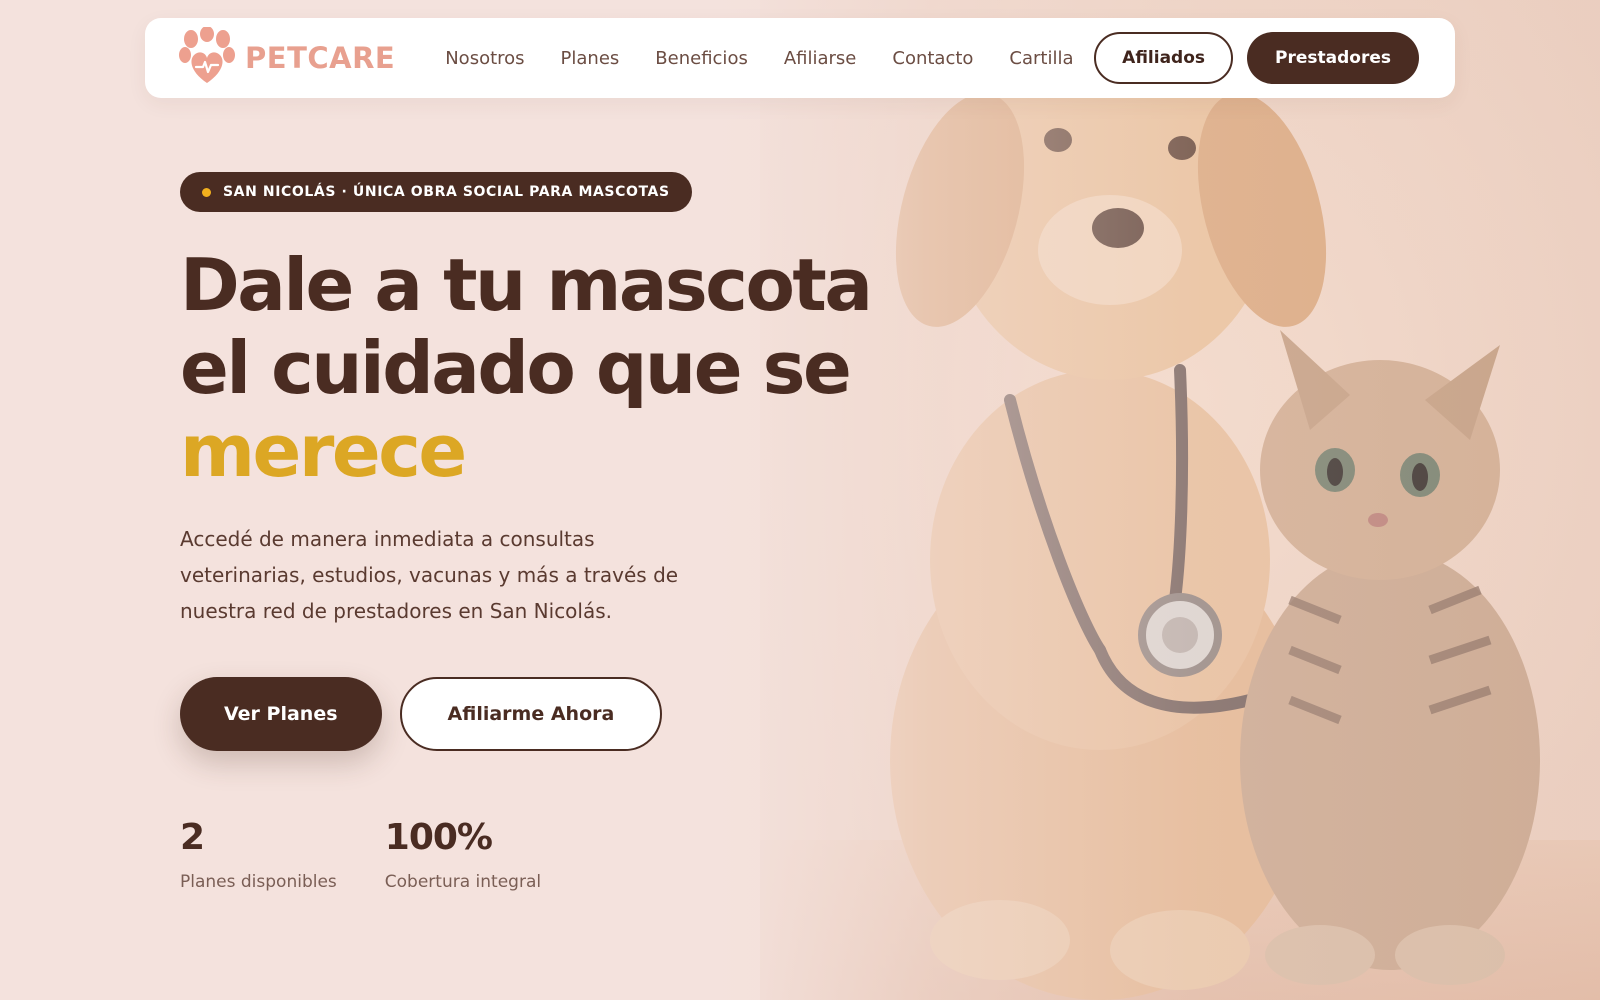 This screenshot has height=1000, width=1600. What do you see at coordinates (1041, 58) in the screenshot?
I see `nav-link-cartilla: Cartilla` at bounding box center [1041, 58].